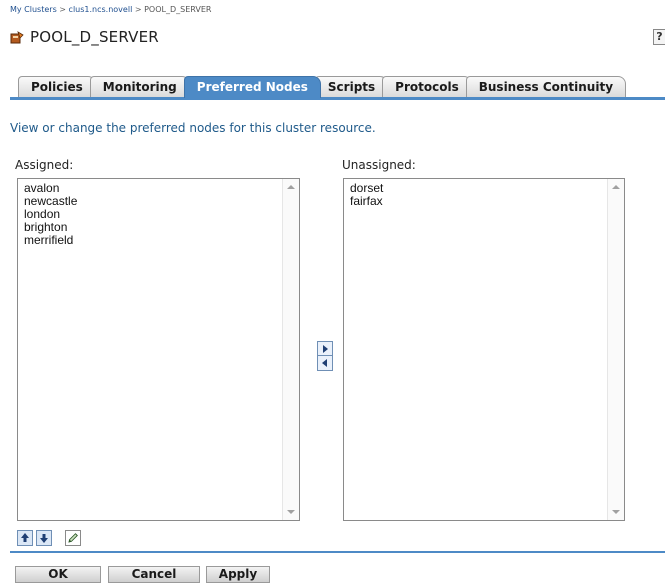 The height and width of the screenshot is (583, 665). What do you see at coordinates (154, 574) in the screenshot?
I see `cancel-button: Cancel` at bounding box center [154, 574].